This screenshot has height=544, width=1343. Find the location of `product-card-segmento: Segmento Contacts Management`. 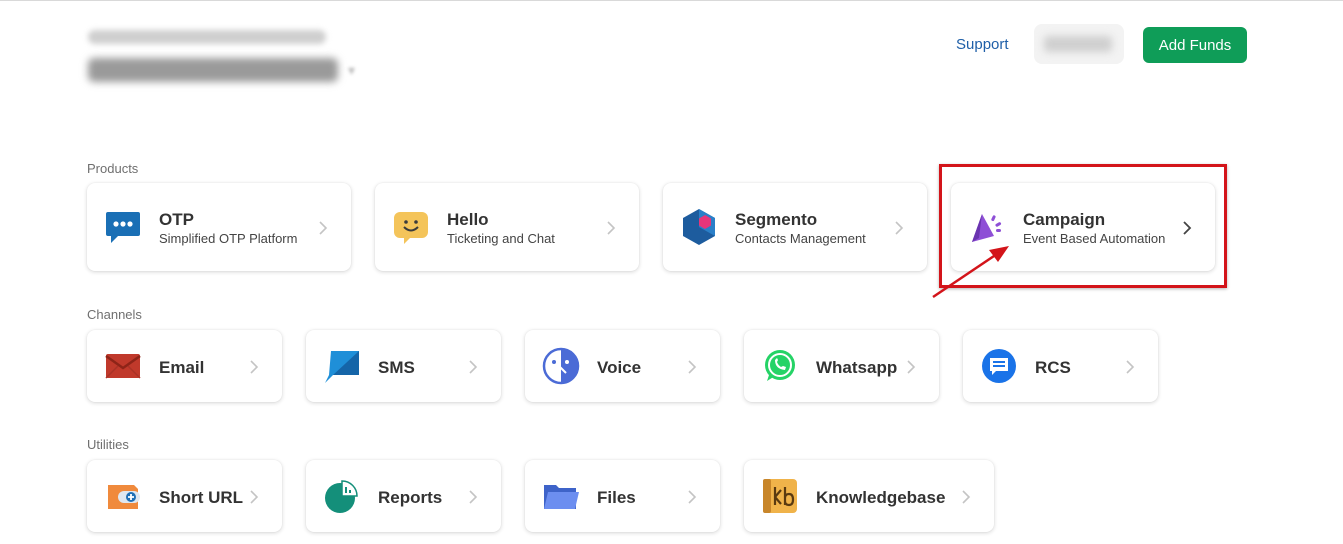

product-card-segmento: Segmento Contacts Management is located at coordinates (795, 227).